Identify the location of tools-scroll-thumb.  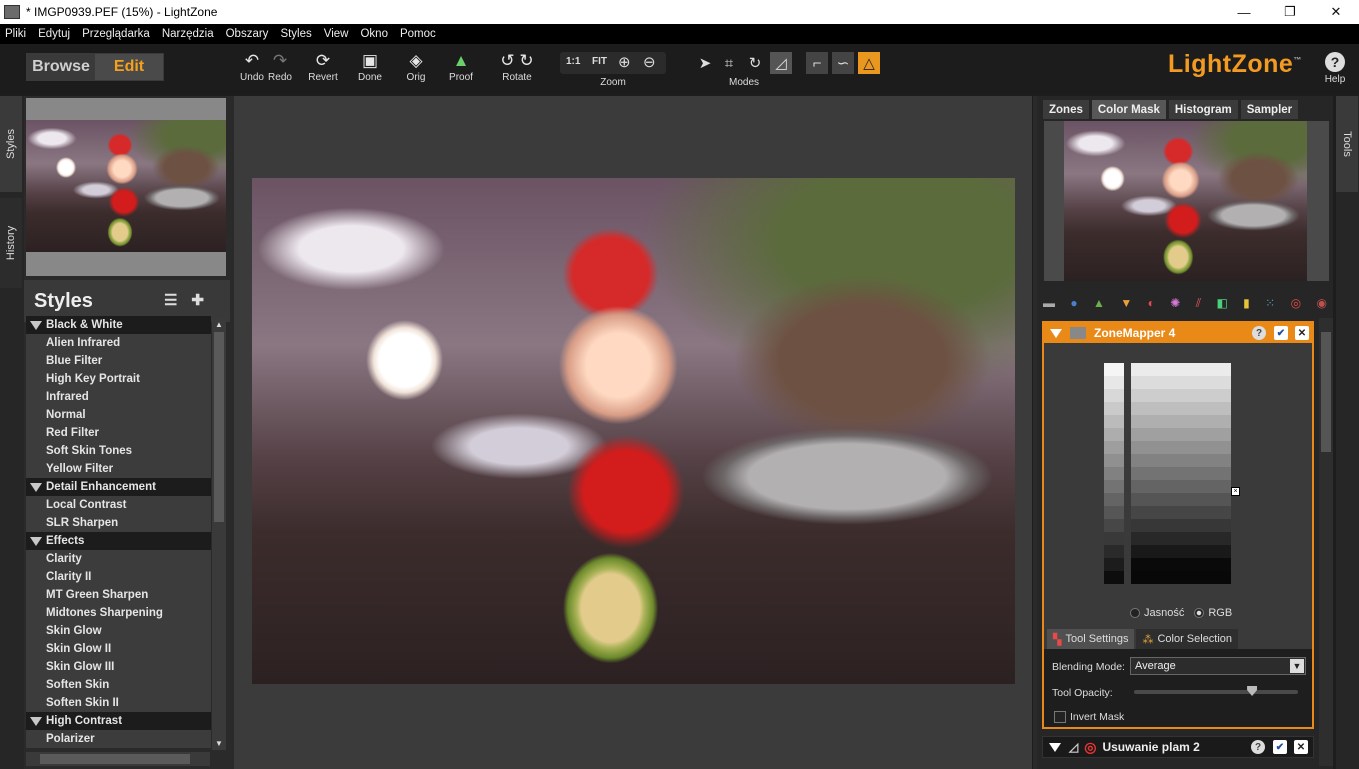
(1326, 392).